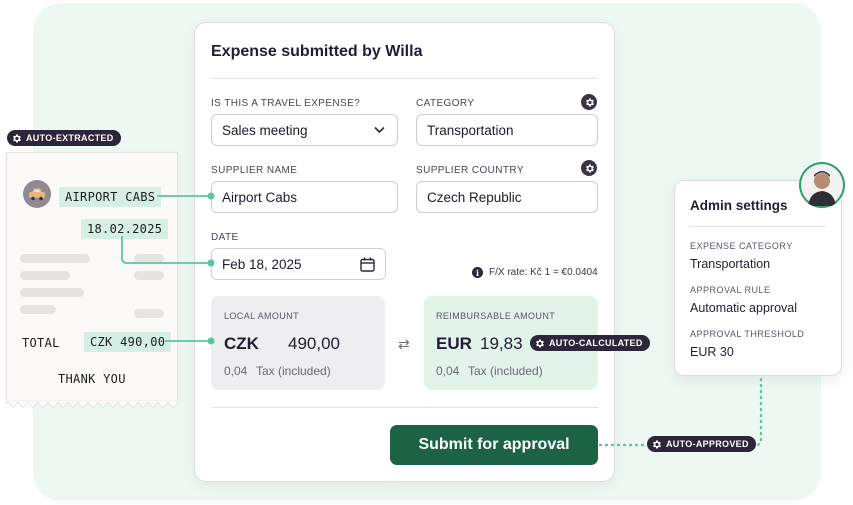 The width and height of the screenshot is (853, 505). What do you see at coordinates (41, 343) in the screenshot?
I see `receipt-total-label: TOTAL` at bounding box center [41, 343].